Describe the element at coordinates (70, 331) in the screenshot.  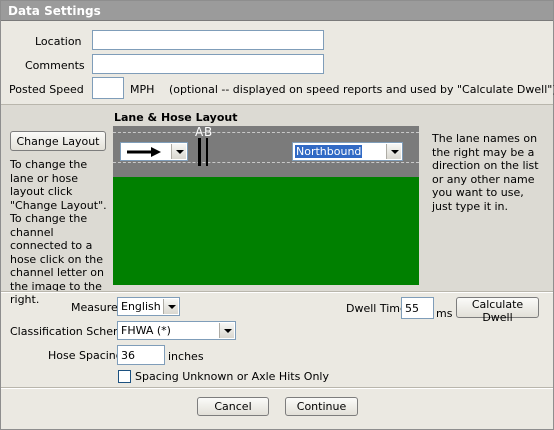
I see `classification-label: Classification Scheme` at that location.